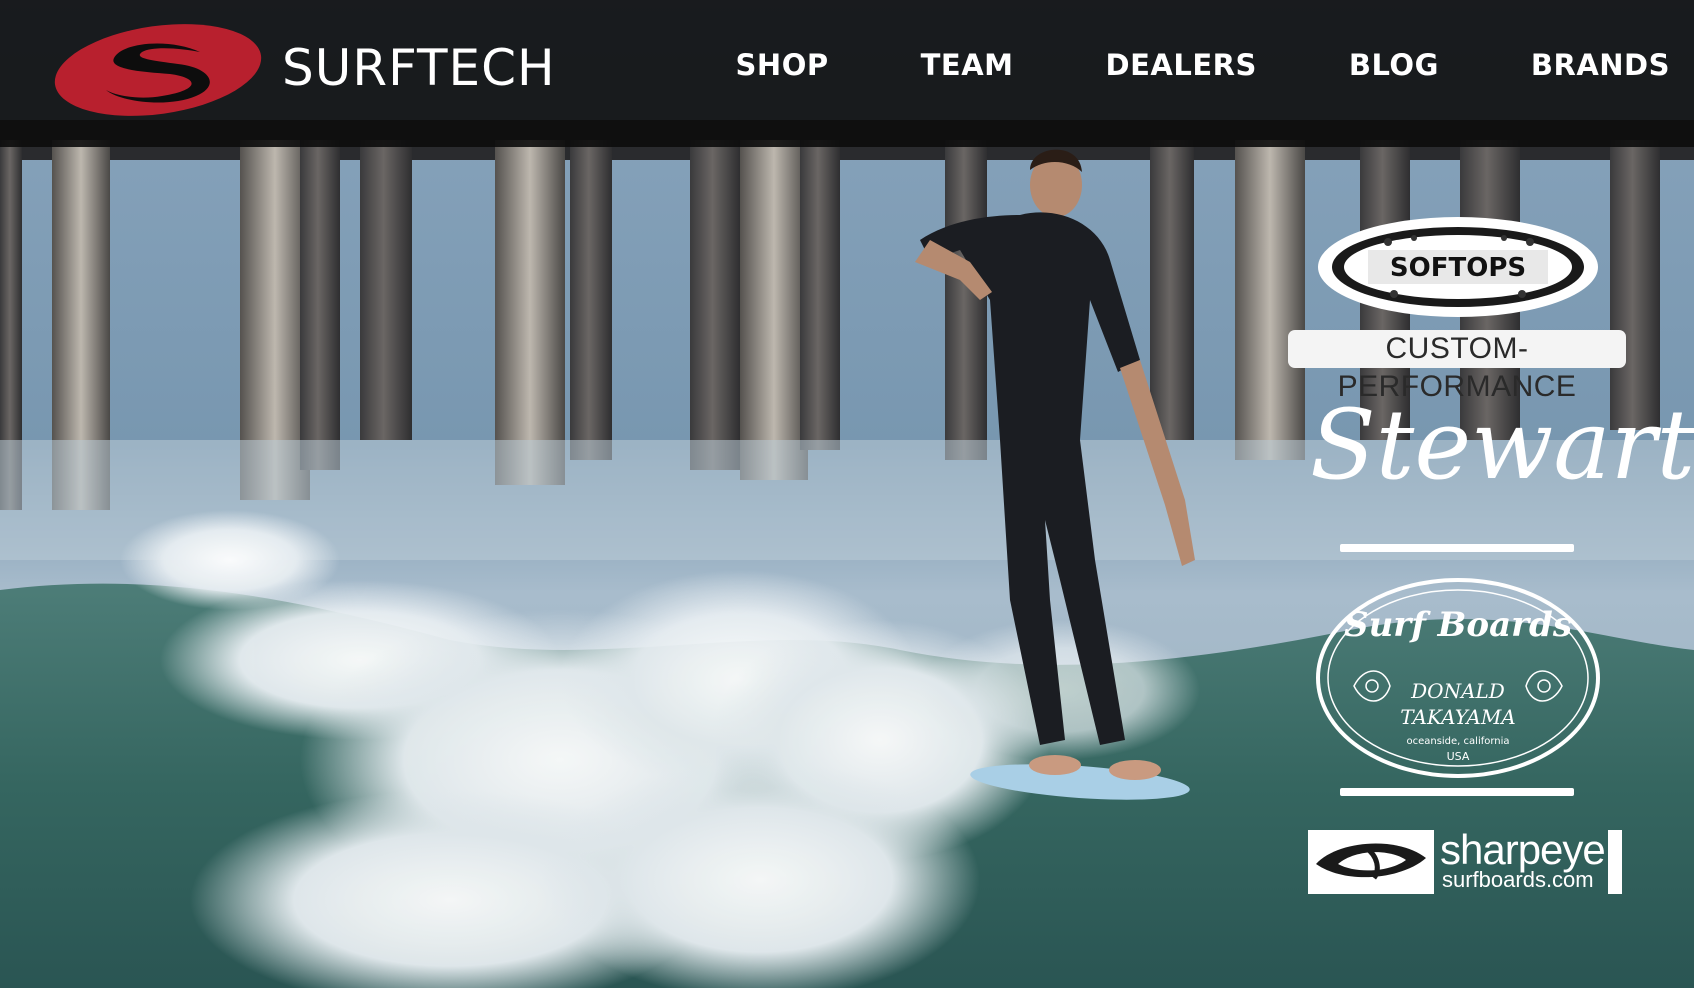  Describe the element at coordinates (158, 70) in the screenshot. I see `surftech-s-icon` at that location.